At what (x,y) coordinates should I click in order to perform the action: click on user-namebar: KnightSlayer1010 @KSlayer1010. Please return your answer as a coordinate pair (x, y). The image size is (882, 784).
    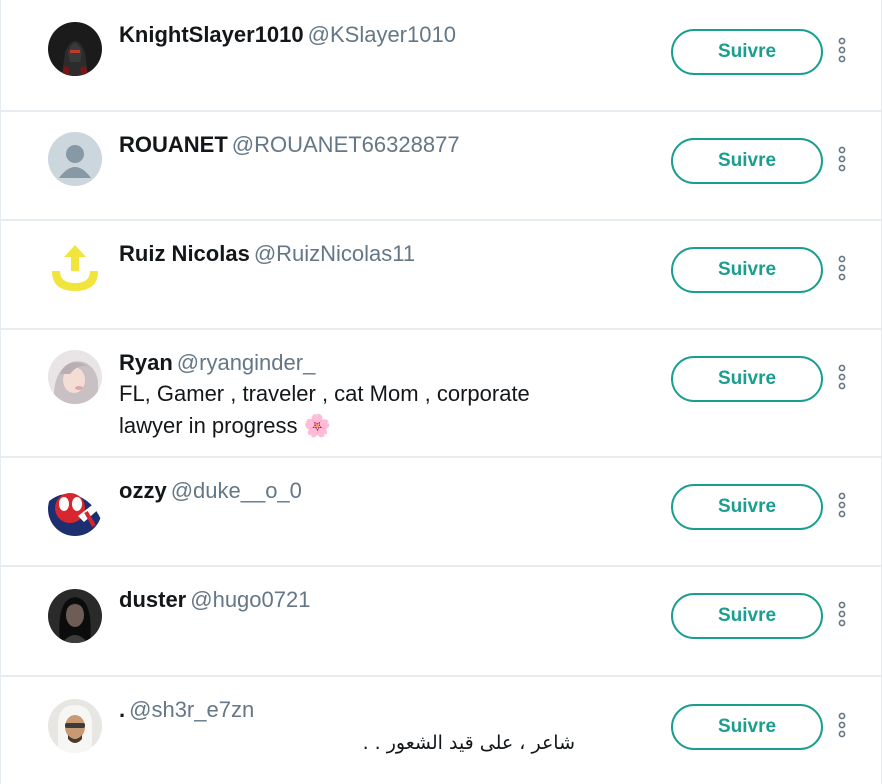
    Looking at the image, I should click on (287, 35).